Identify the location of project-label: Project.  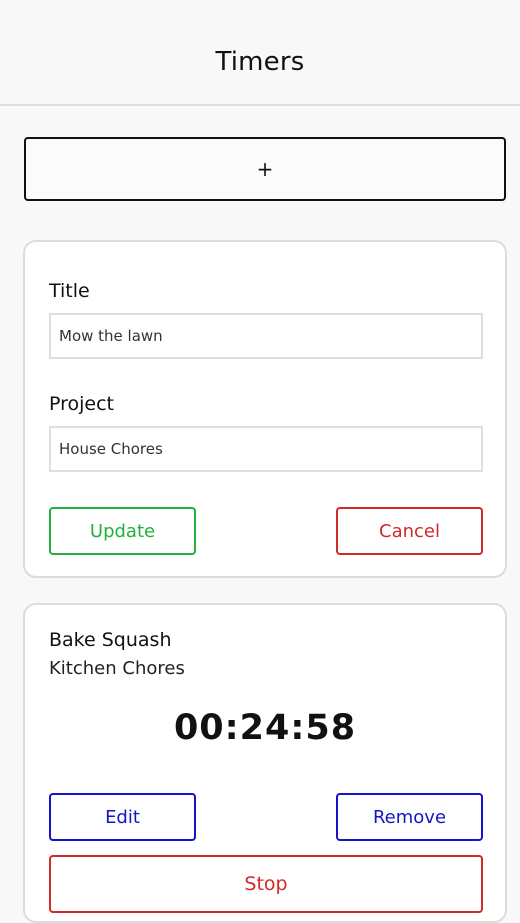
(82, 404).